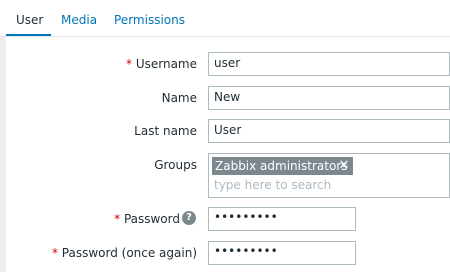  I want to click on password-label-text: Password, so click(151, 219).